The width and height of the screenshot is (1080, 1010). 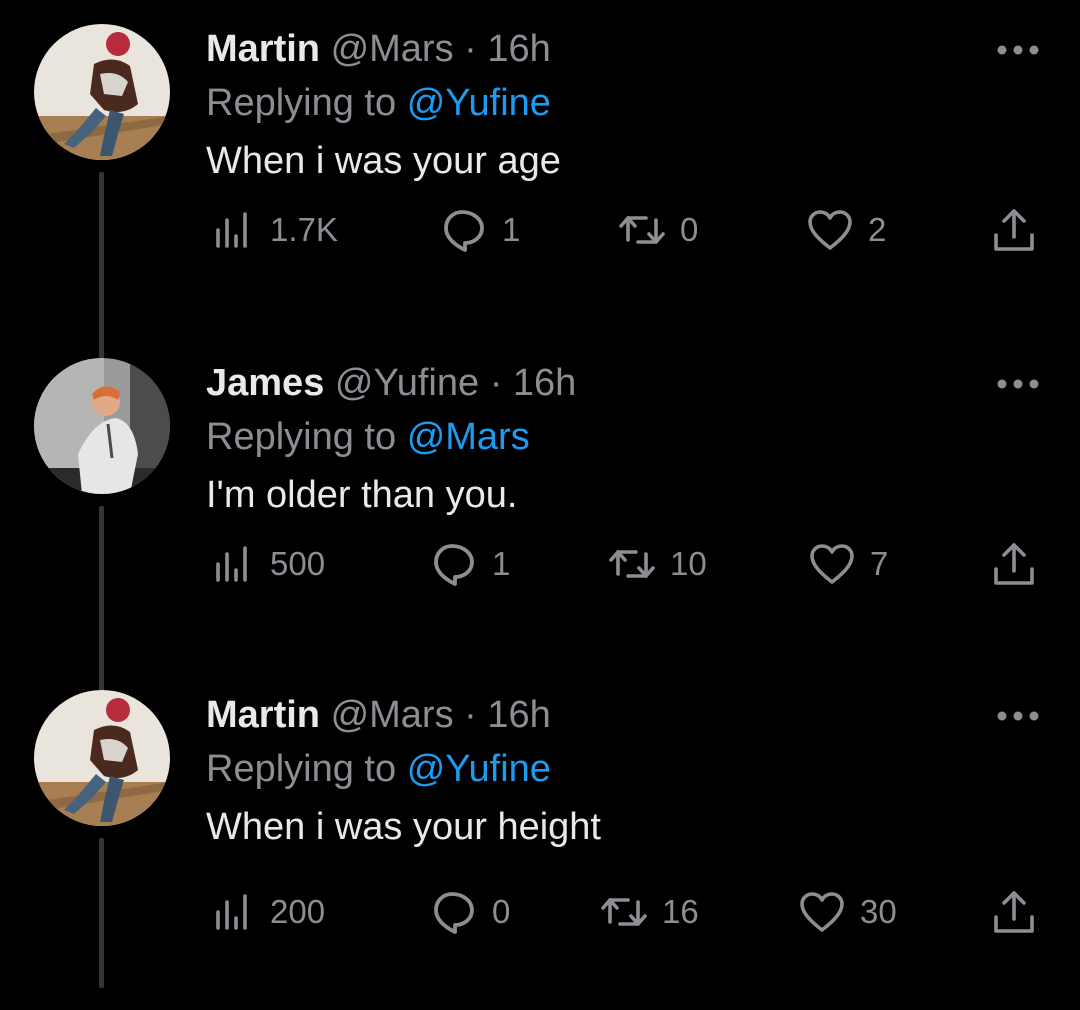 I want to click on views-count: 200, so click(x=298, y=911).